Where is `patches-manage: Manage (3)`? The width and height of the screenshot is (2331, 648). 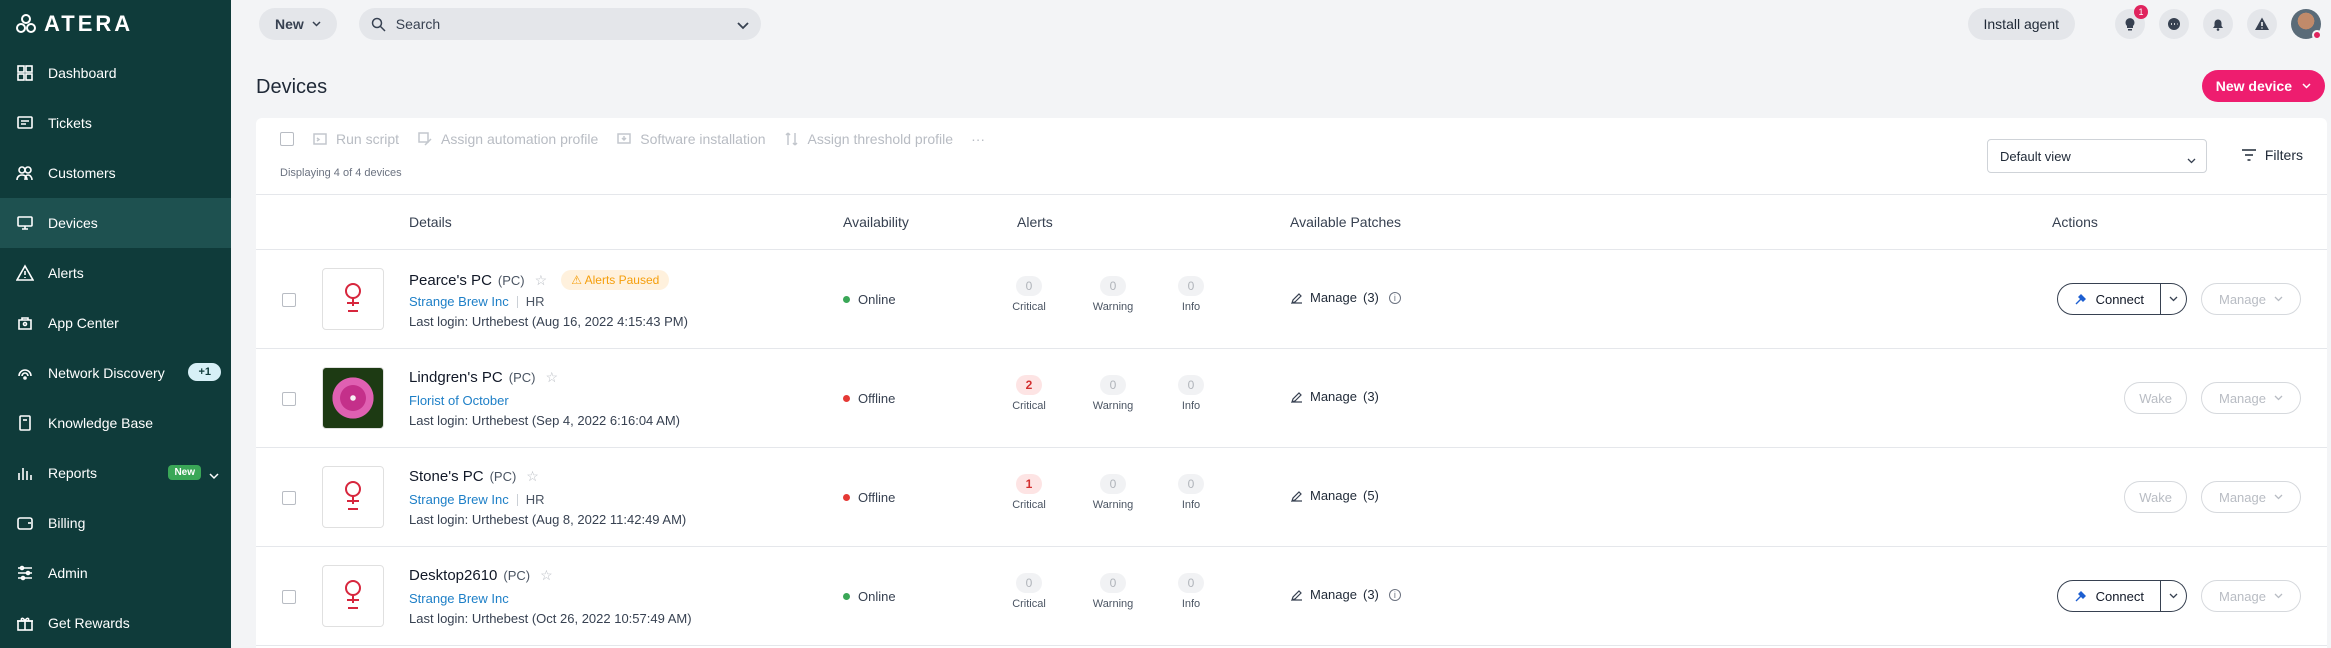
patches-manage: Manage (3) is located at coordinates (1334, 396).